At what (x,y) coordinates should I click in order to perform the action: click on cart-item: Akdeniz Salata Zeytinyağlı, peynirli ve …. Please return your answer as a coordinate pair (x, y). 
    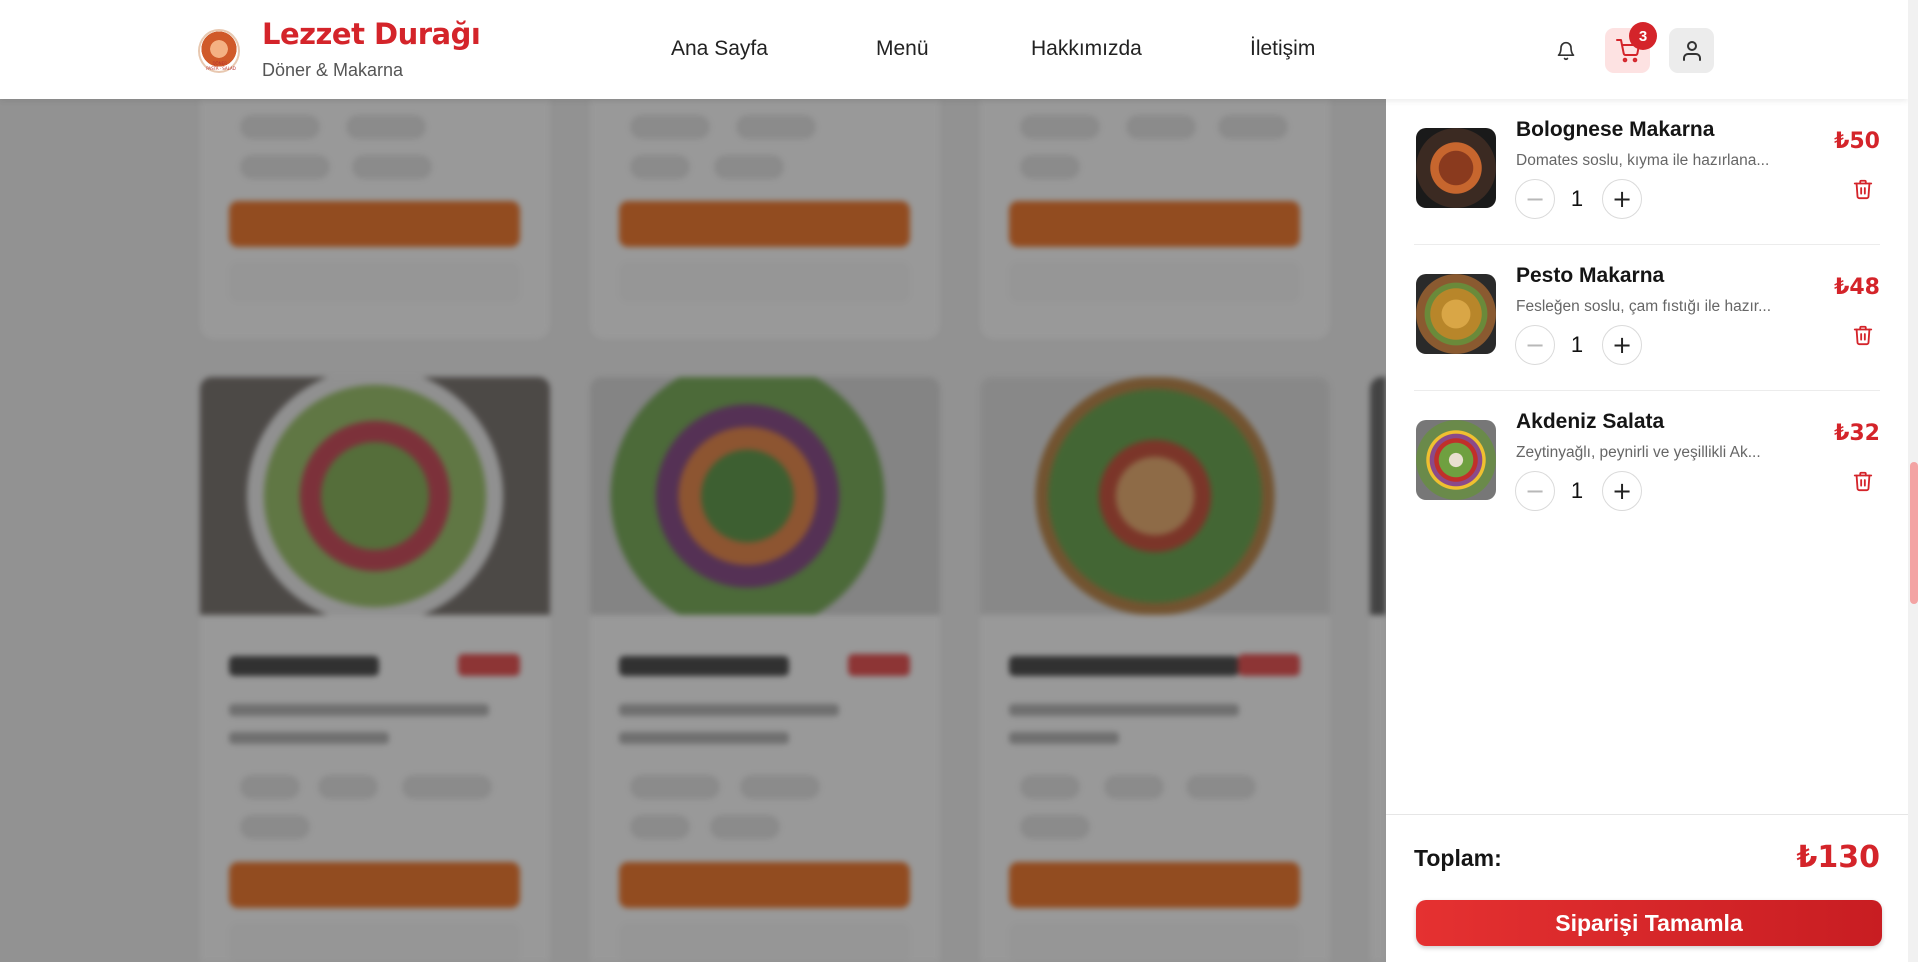
    Looking at the image, I should click on (1647, 464).